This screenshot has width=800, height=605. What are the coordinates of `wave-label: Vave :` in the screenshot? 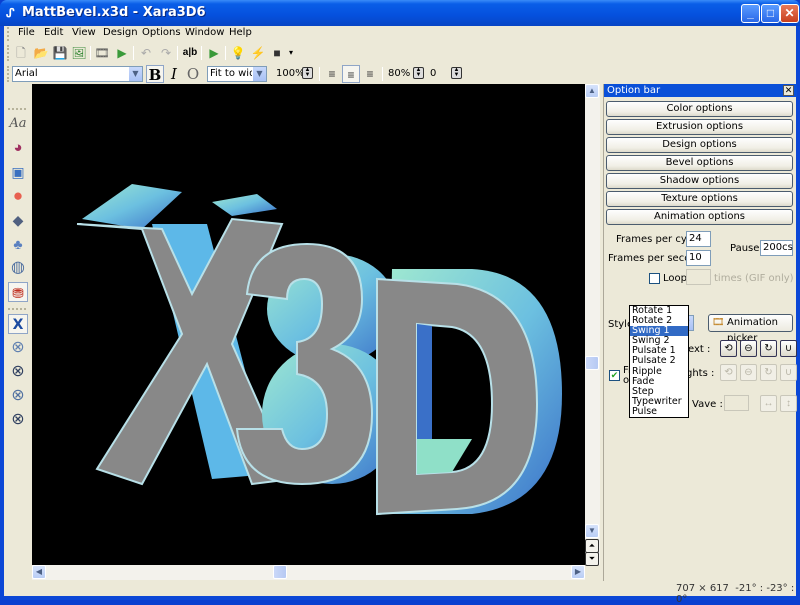 It's located at (707, 404).